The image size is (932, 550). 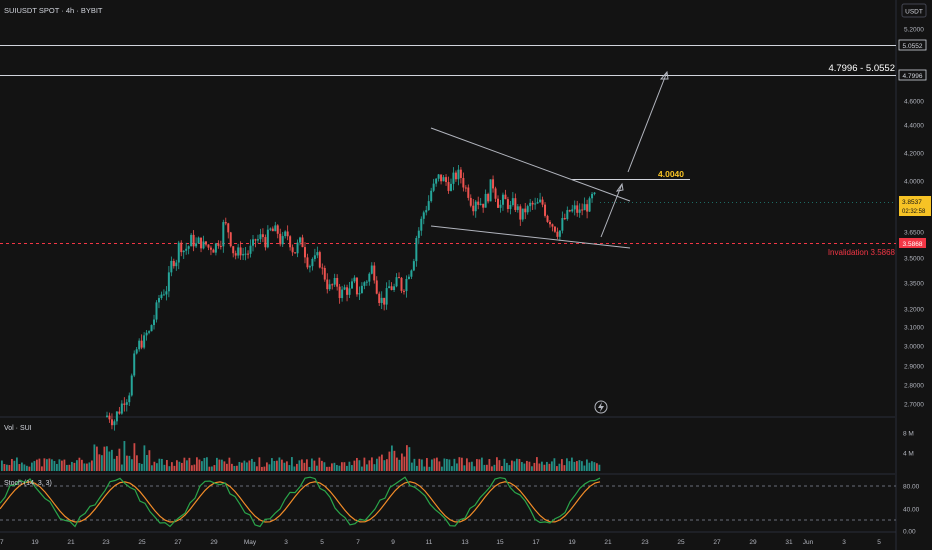 What do you see at coordinates (18, 428) in the screenshot?
I see `volume-title: Vol · SUI` at bounding box center [18, 428].